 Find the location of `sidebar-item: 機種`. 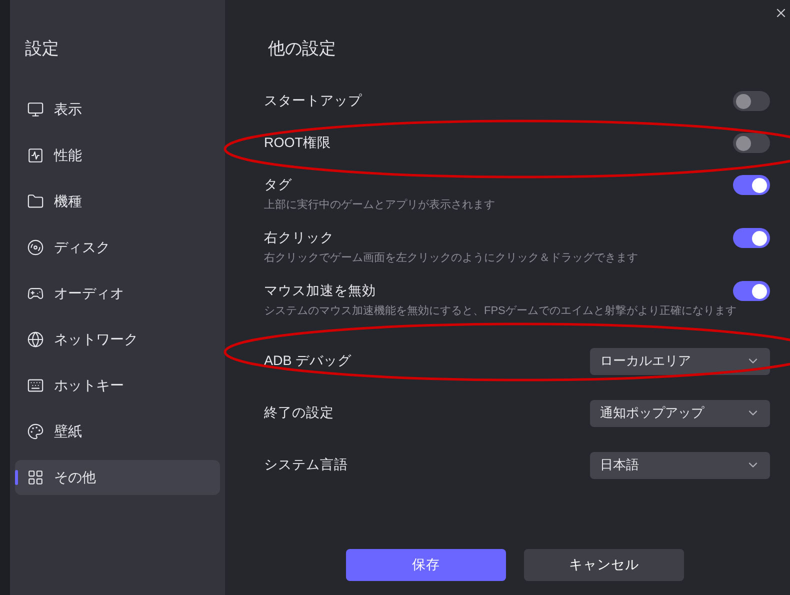

sidebar-item: 機種 is located at coordinates (117, 201).